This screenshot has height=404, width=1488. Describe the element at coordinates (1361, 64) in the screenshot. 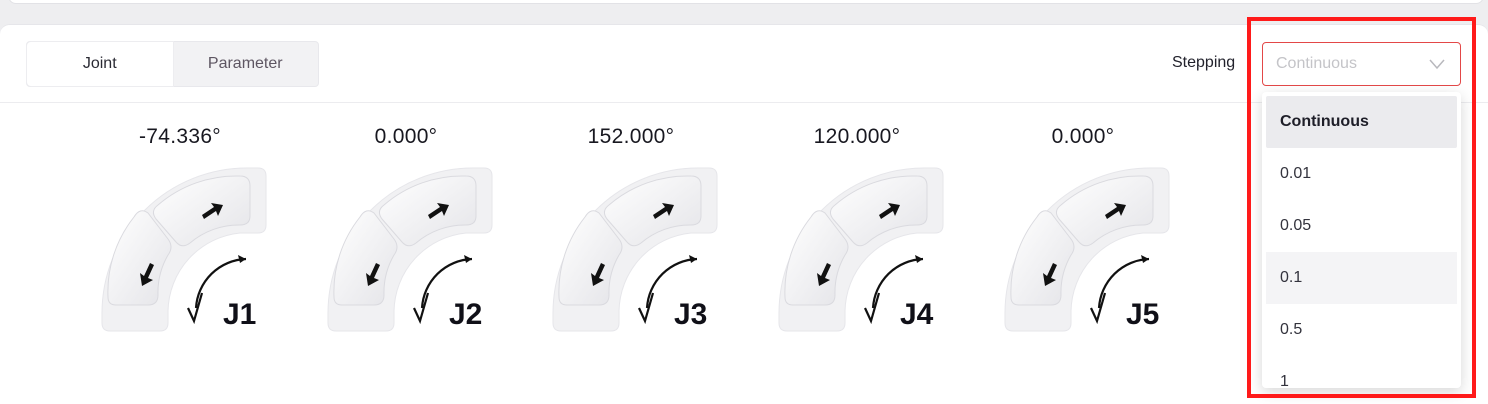

I see `stepping-select: Continuous` at that location.